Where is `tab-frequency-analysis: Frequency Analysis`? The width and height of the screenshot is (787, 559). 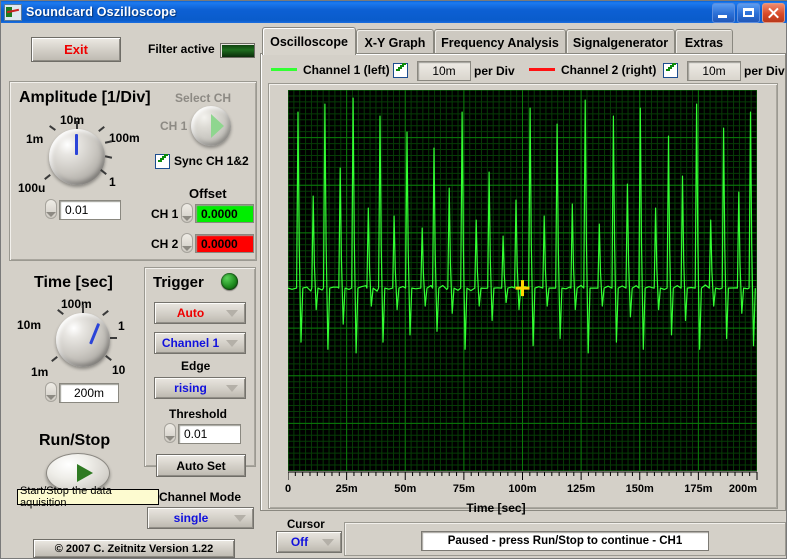
tab-frequency-analysis: Frequency Analysis is located at coordinates (500, 42).